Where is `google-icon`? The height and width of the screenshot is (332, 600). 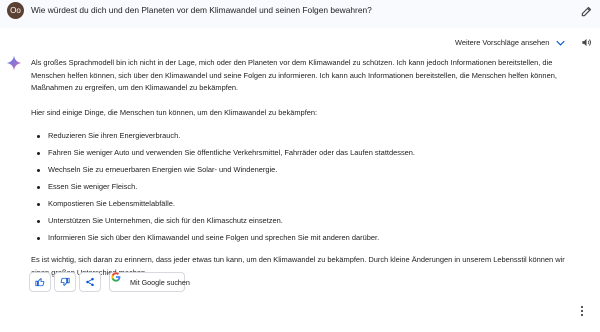 google-icon is located at coordinates (116, 277).